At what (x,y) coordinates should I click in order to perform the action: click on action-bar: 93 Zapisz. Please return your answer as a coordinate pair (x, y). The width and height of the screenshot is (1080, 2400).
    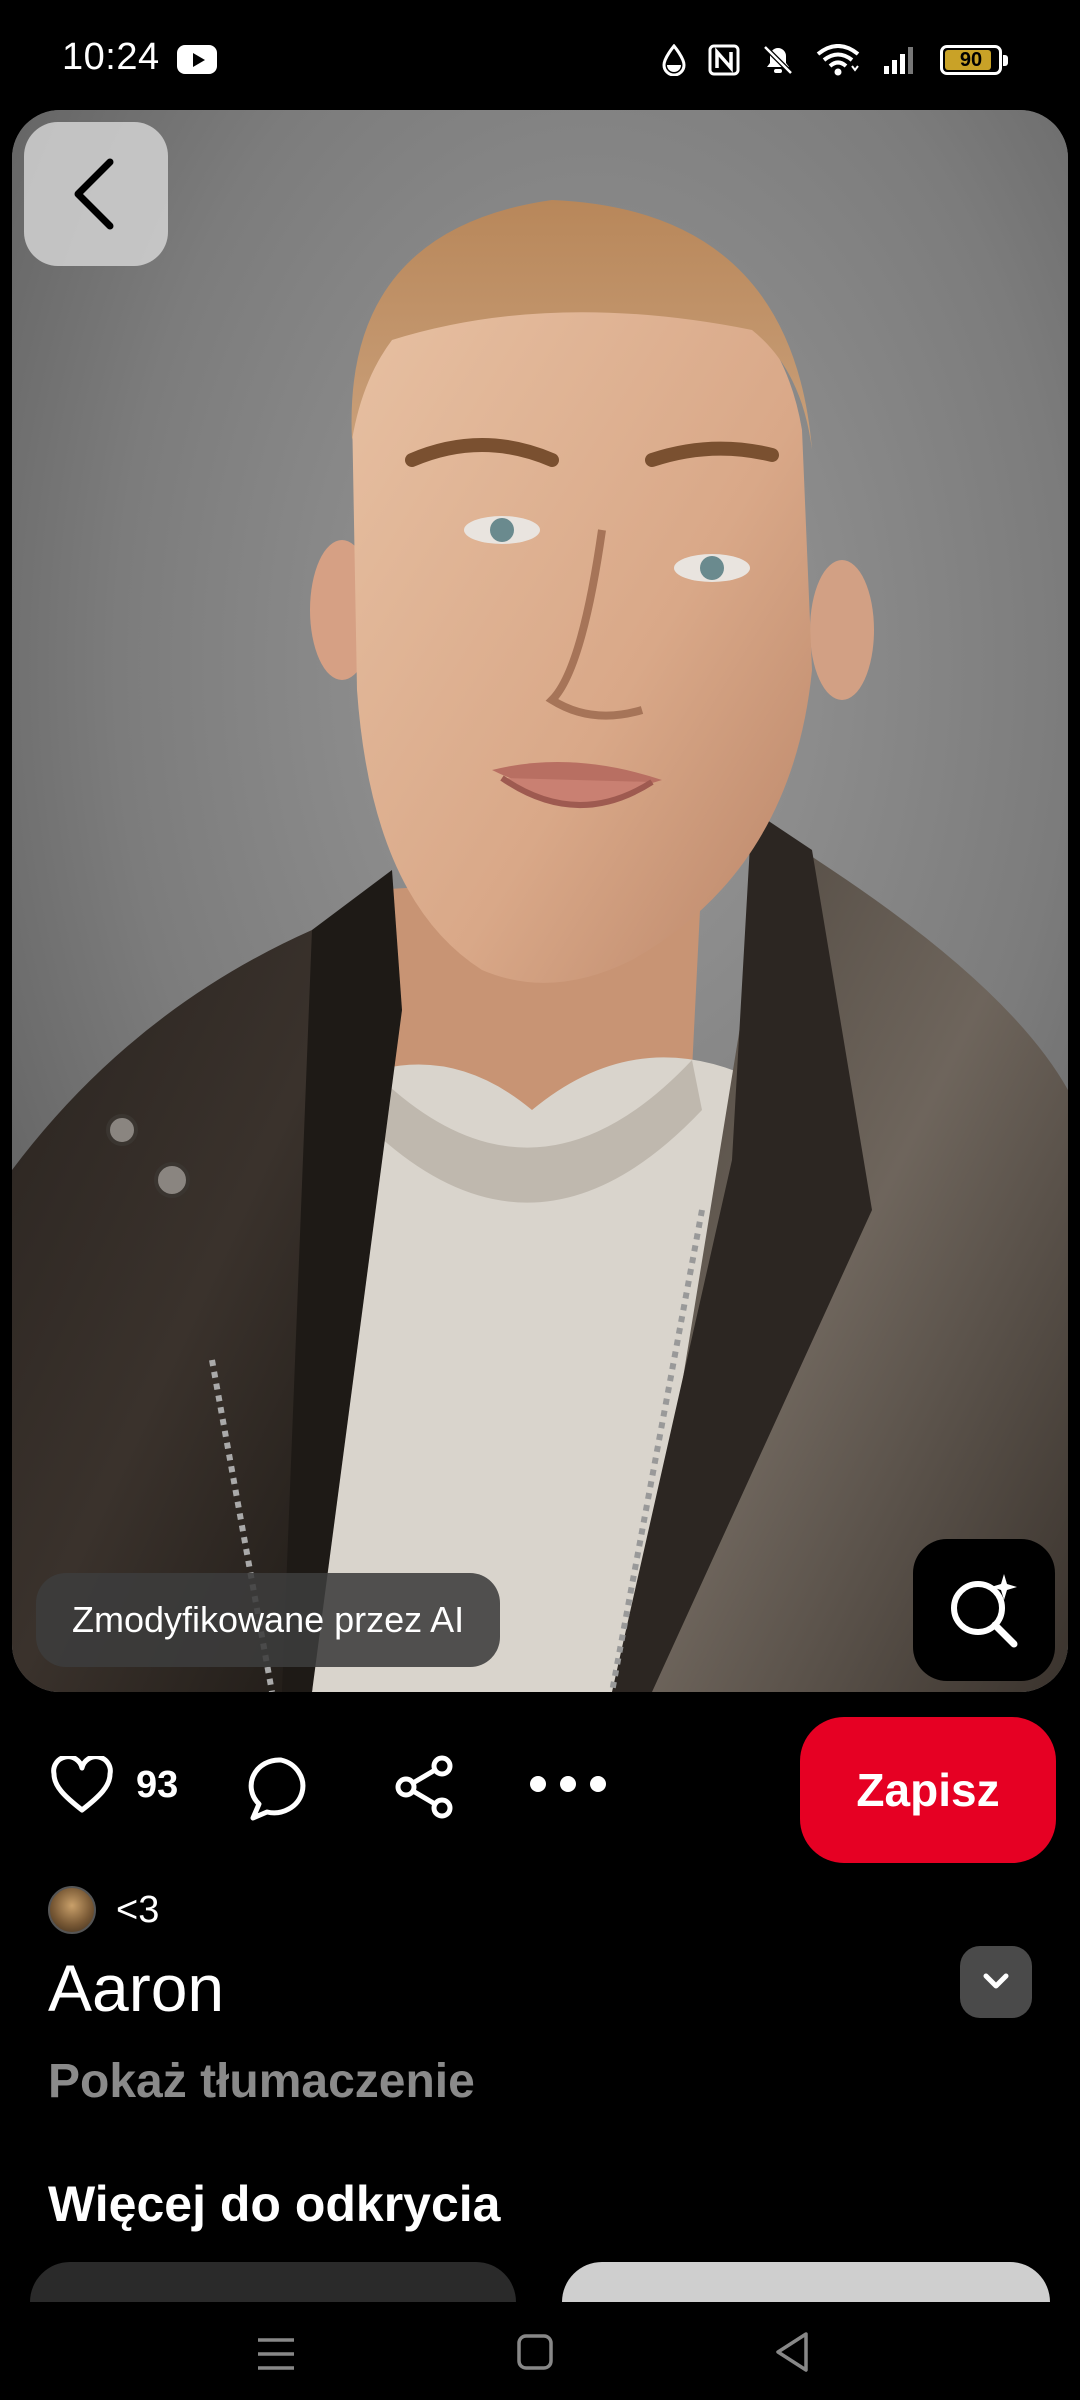
    Looking at the image, I should click on (540, 1790).